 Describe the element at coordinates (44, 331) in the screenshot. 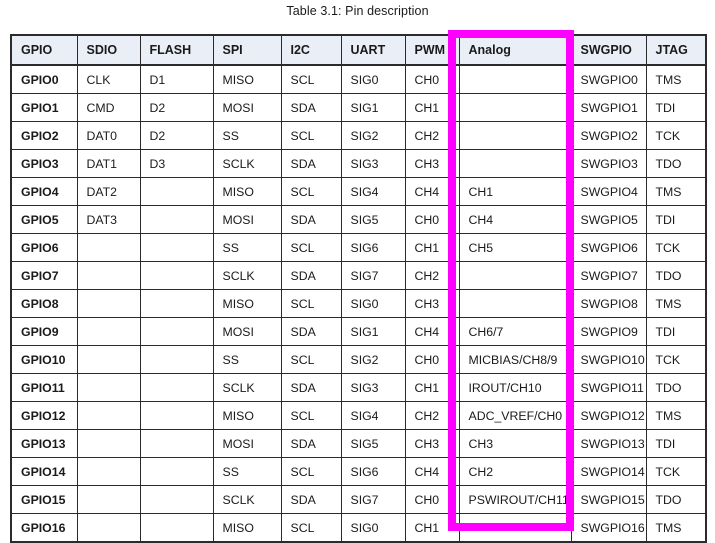

I see `row-label-cell: GPIO9` at that location.